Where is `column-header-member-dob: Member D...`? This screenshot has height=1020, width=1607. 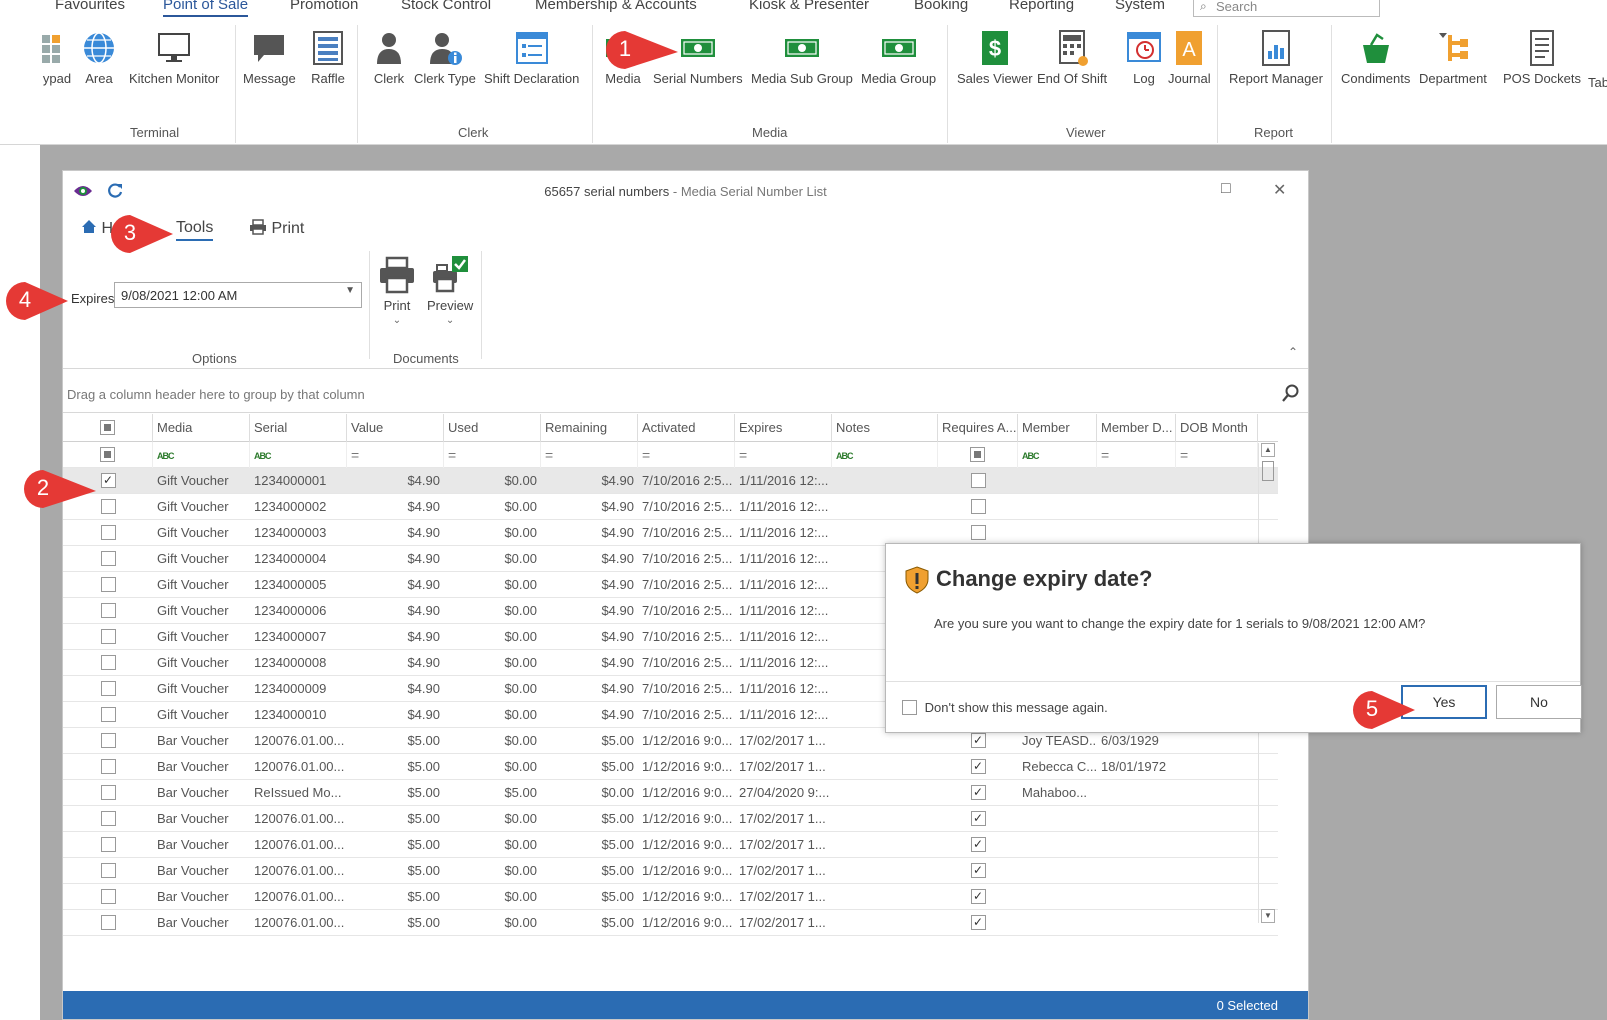 column-header-member-dob: Member D... is located at coordinates (1136, 428).